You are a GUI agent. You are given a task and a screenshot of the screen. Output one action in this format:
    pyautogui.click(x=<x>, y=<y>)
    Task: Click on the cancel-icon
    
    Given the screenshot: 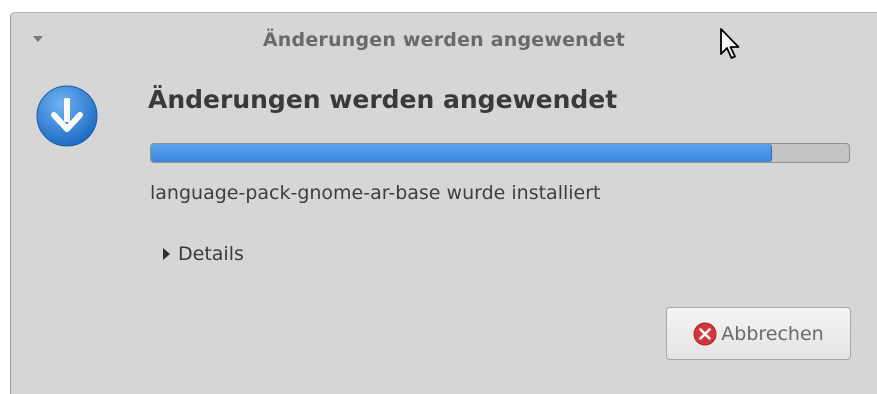 What is the action you would take?
    pyautogui.click(x=705, y=333)
    